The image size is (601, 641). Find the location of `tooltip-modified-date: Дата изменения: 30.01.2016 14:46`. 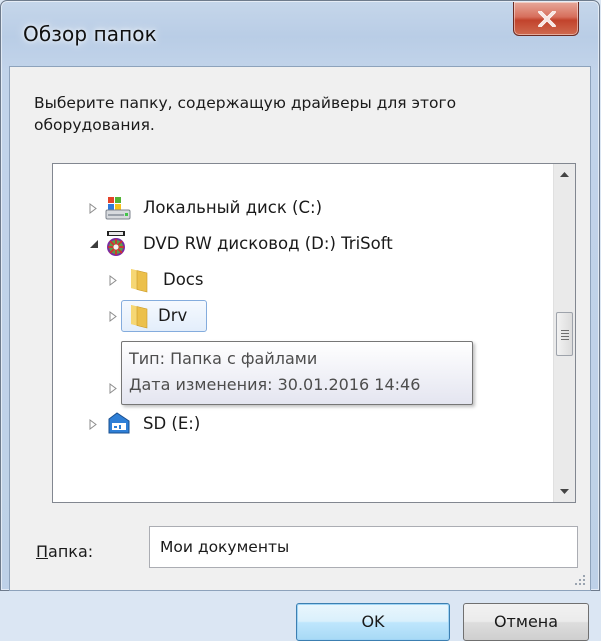

tooltip-modified-date: Дата изменения: 30.01.2016 14:46 is located at coordinates (275, 384).